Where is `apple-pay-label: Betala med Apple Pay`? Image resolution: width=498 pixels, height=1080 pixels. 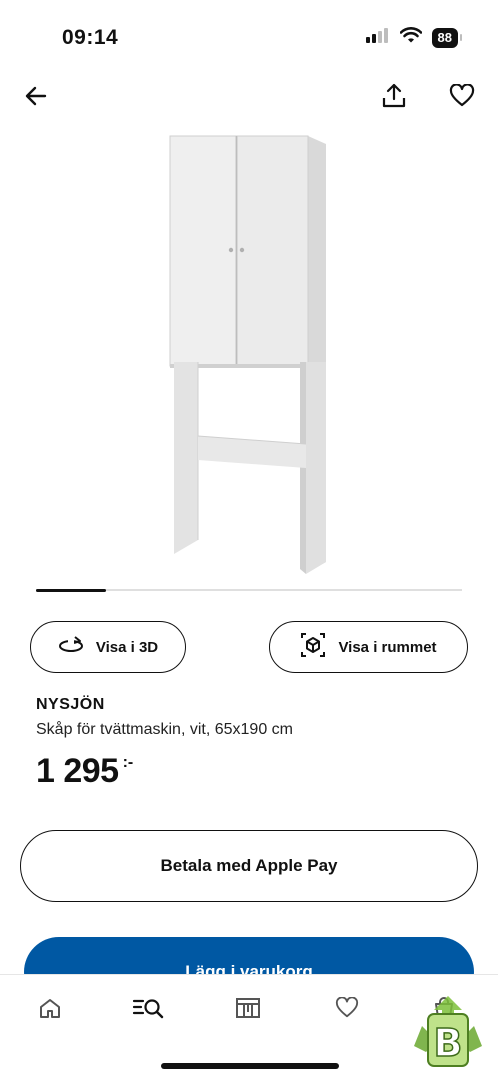
apple-pay-label: Betala med Apple Pay is located at coordinates (249, 865).